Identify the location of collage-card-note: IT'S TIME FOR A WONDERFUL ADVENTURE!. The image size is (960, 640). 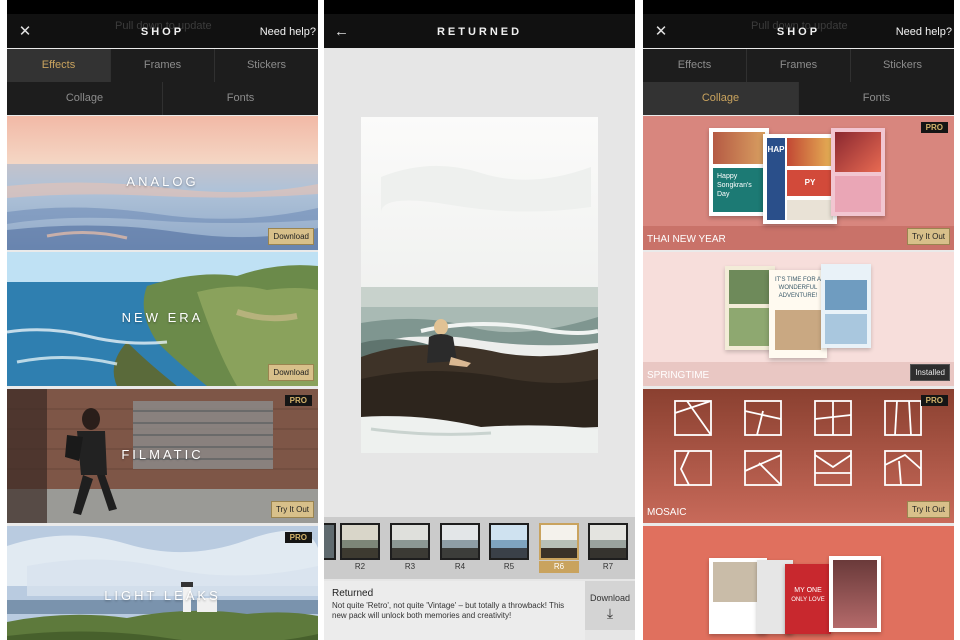
(798, 314).